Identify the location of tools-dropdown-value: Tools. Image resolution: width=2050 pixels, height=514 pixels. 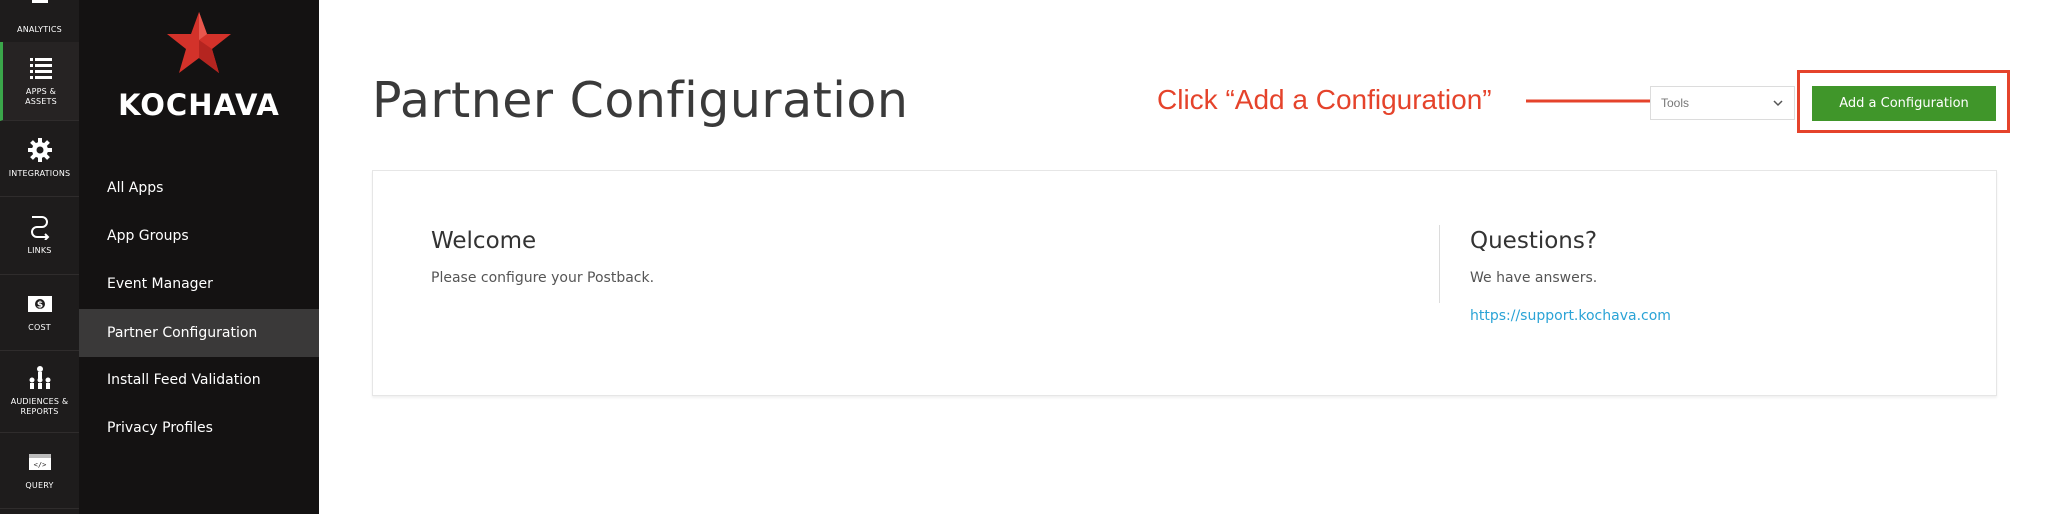
(1675, 103).